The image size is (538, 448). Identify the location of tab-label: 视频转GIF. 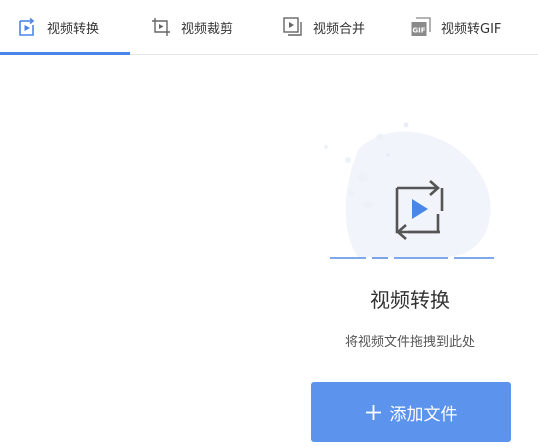
(471, 29).